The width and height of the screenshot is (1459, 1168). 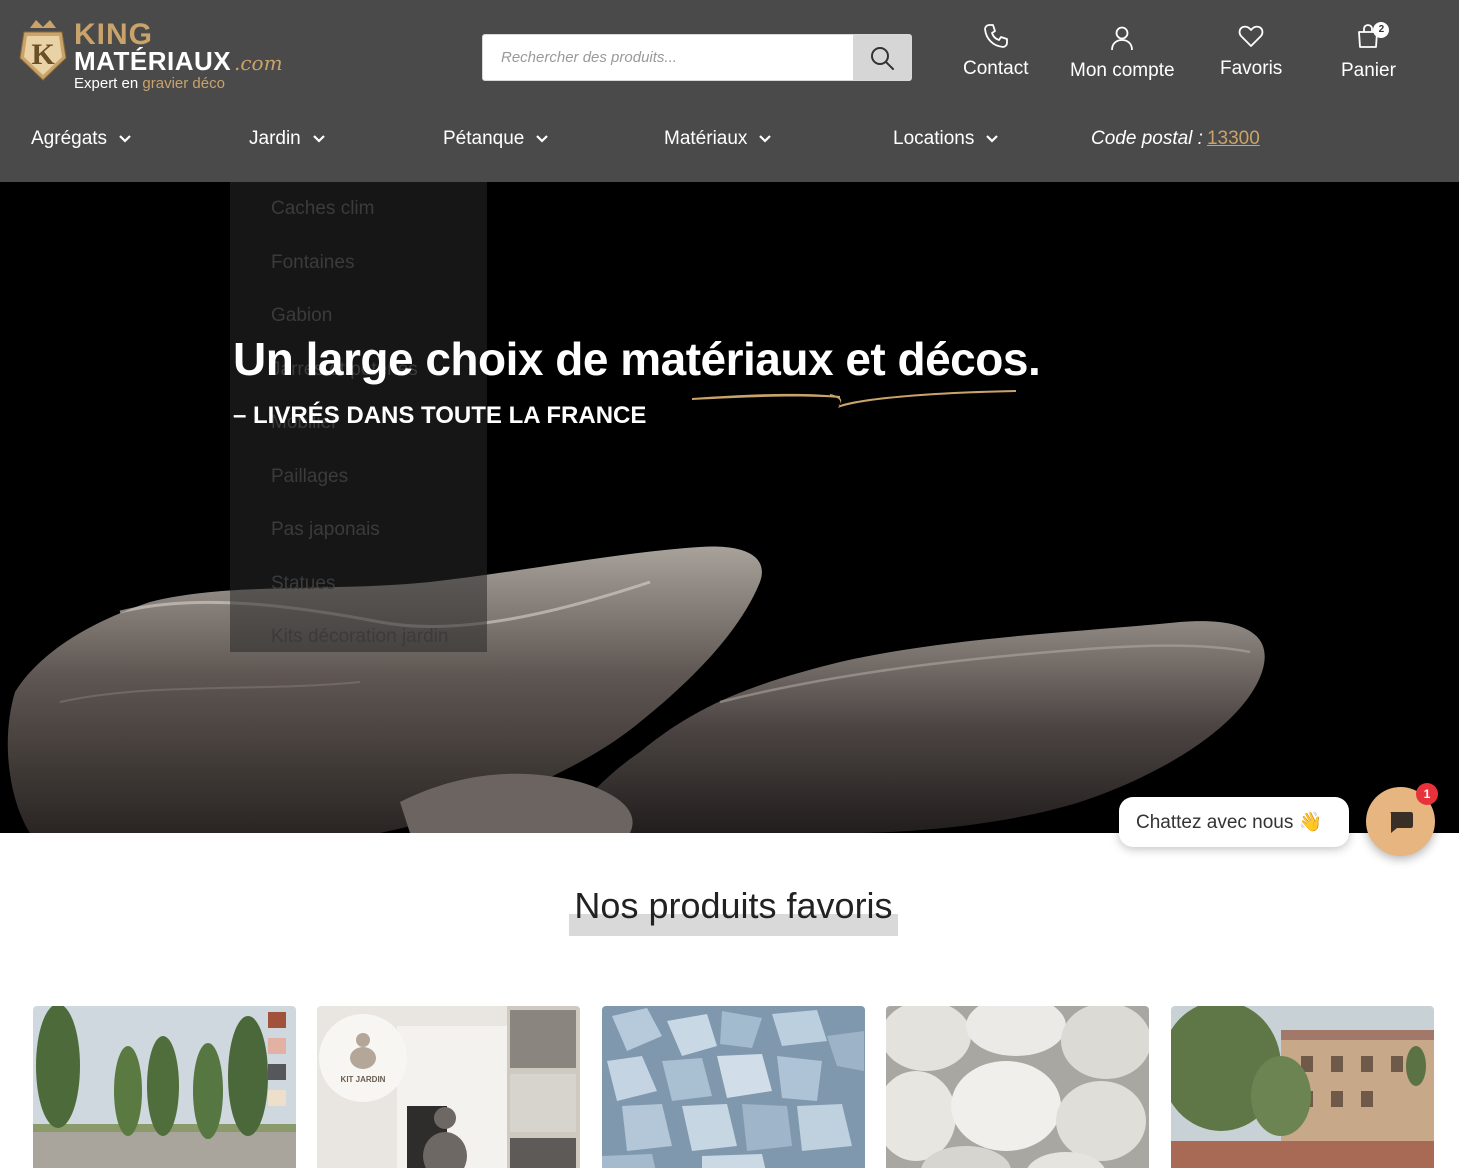 I want to click on contact-link: Contact, so click(x=995, y=57).